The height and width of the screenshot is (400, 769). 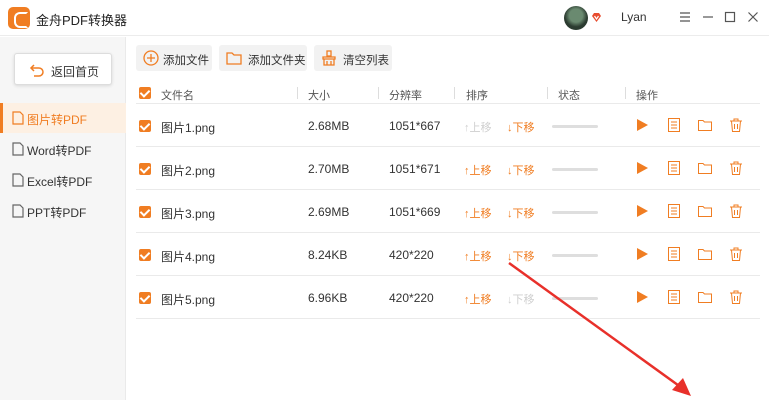 I want to click on table-row: 图片2.png 2.70MB 1051*671 ↑上移 ↓下移, so click(x=448, y=168).